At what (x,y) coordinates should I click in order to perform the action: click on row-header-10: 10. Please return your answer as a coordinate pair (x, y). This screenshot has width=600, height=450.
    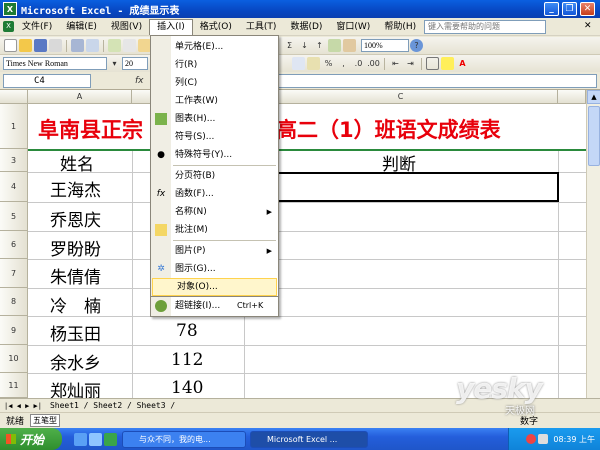
    Looking at the image, I should click on (14, 359).